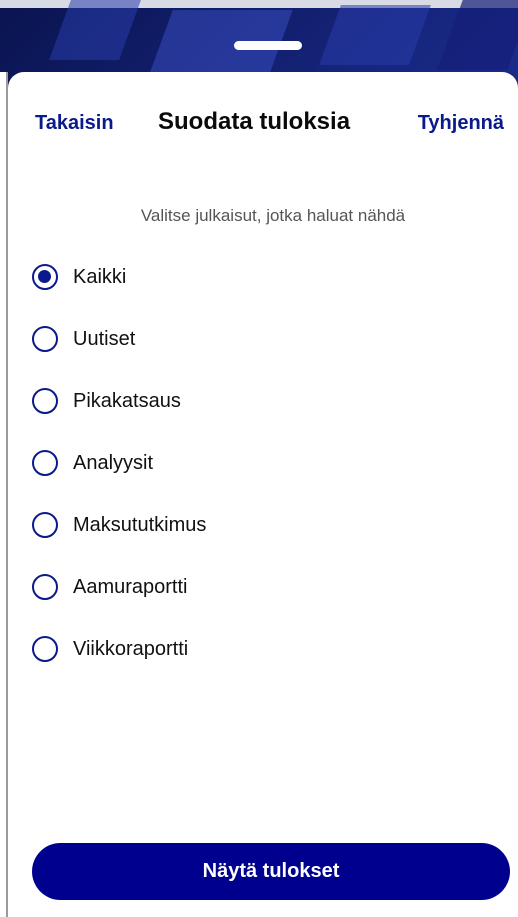 Image resolution: width=518 pixels, height=917 pixels. Describe the element at coordinates (268, 45) in the screenshot. I see `sheet-drag-handle` at that location.